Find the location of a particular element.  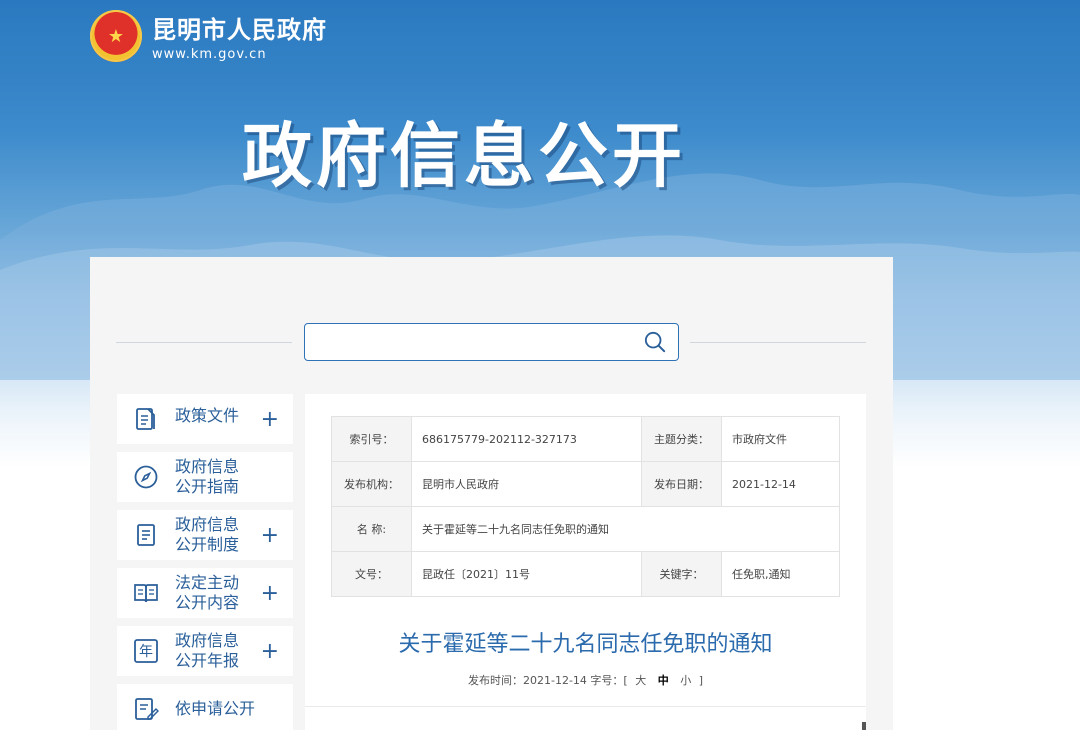

doc-no-label: 文号： is located at coordinates (371, 574).